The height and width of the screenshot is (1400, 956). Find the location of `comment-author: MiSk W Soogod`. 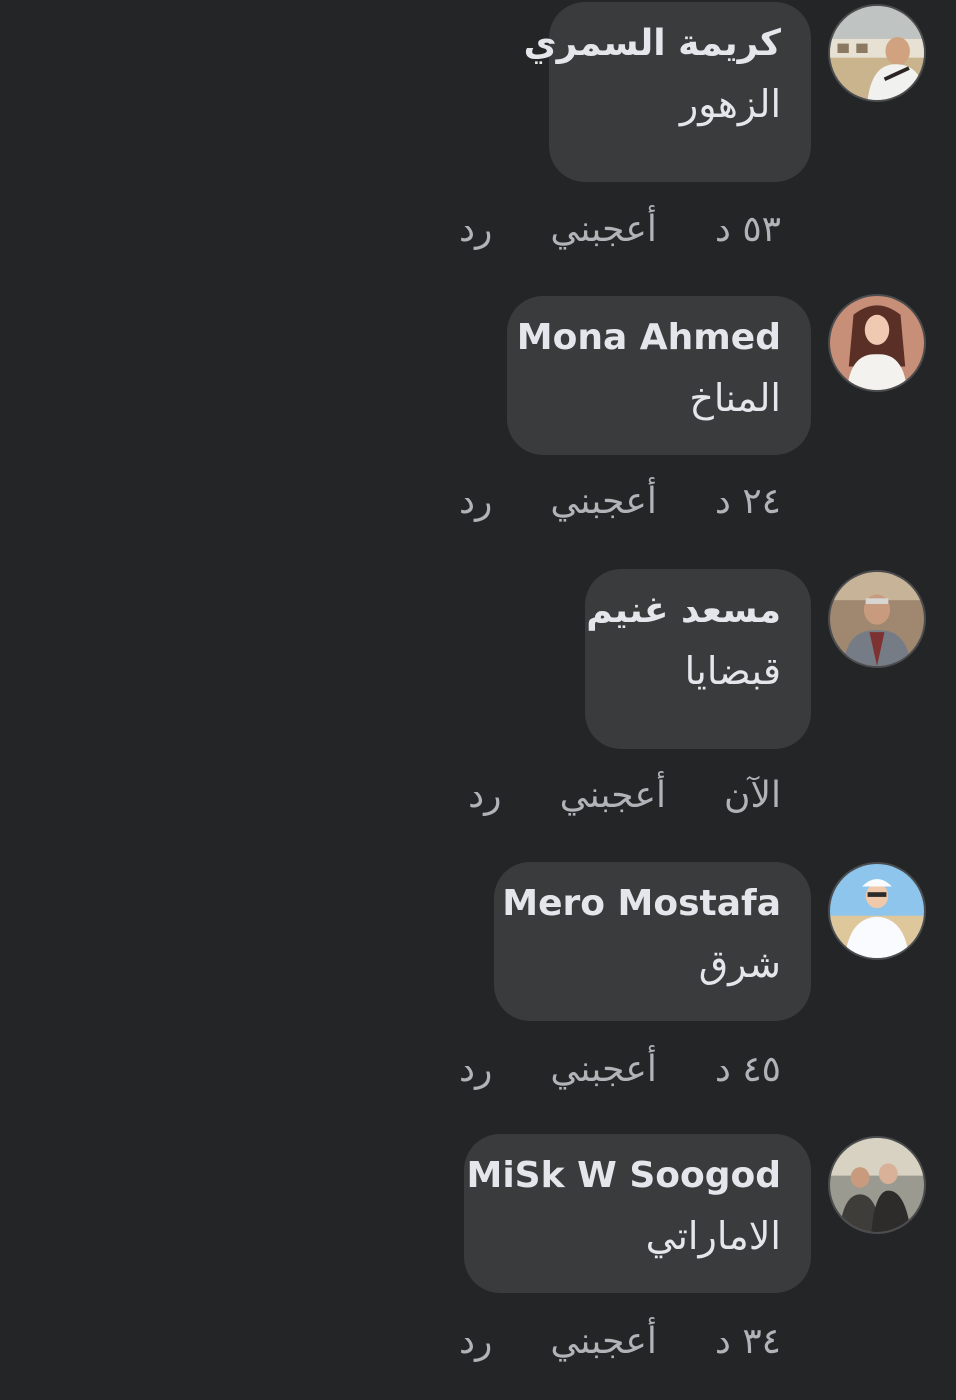

comment-author: MiSk W Soogod is located at coordinates (624, 1176).